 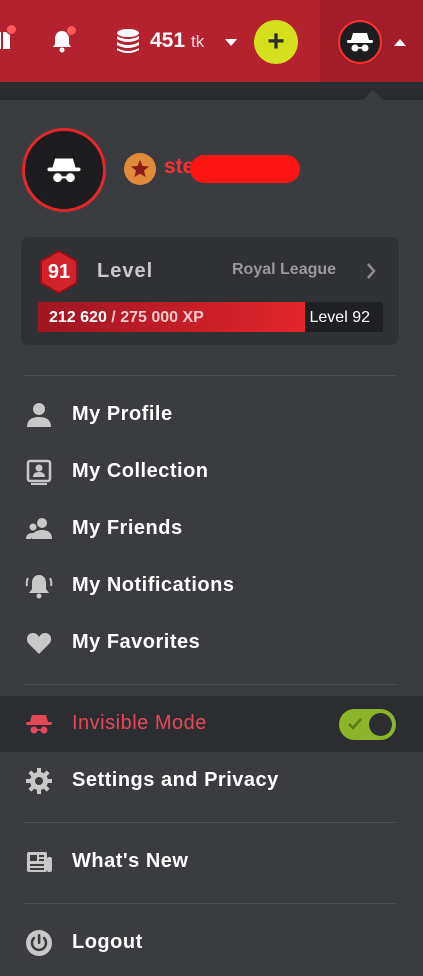 I want to click on token-balance: 451 tk, so click(x=177, y=41).